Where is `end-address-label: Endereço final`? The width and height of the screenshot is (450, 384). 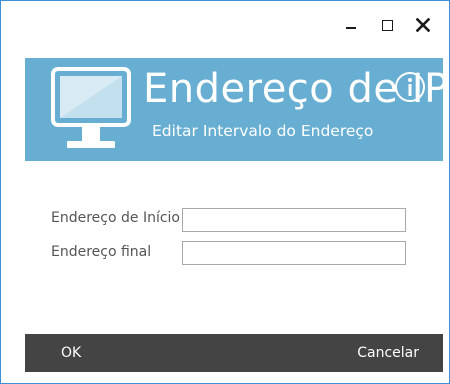 end-address-label: Endereço final is located at coordinates (101, 252).